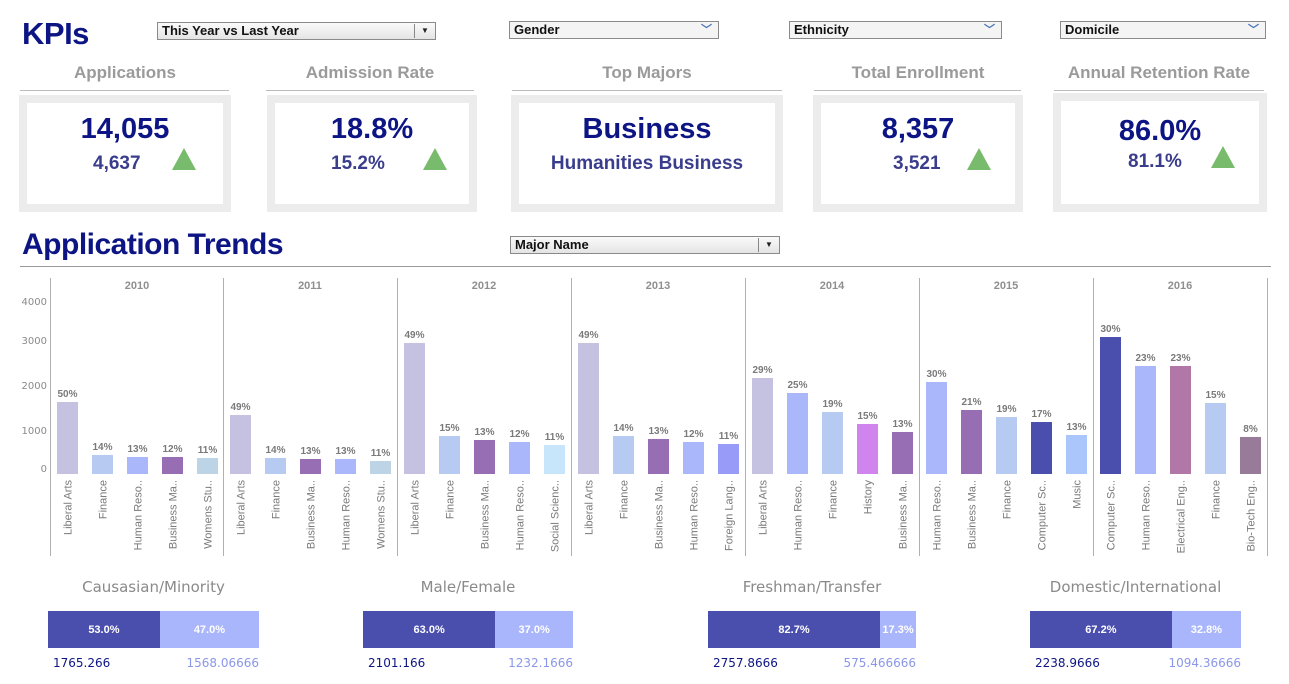 The image size is (1289, 684). I want to click on domicile-dropdown-value: Domicile, so click(1092, 29).